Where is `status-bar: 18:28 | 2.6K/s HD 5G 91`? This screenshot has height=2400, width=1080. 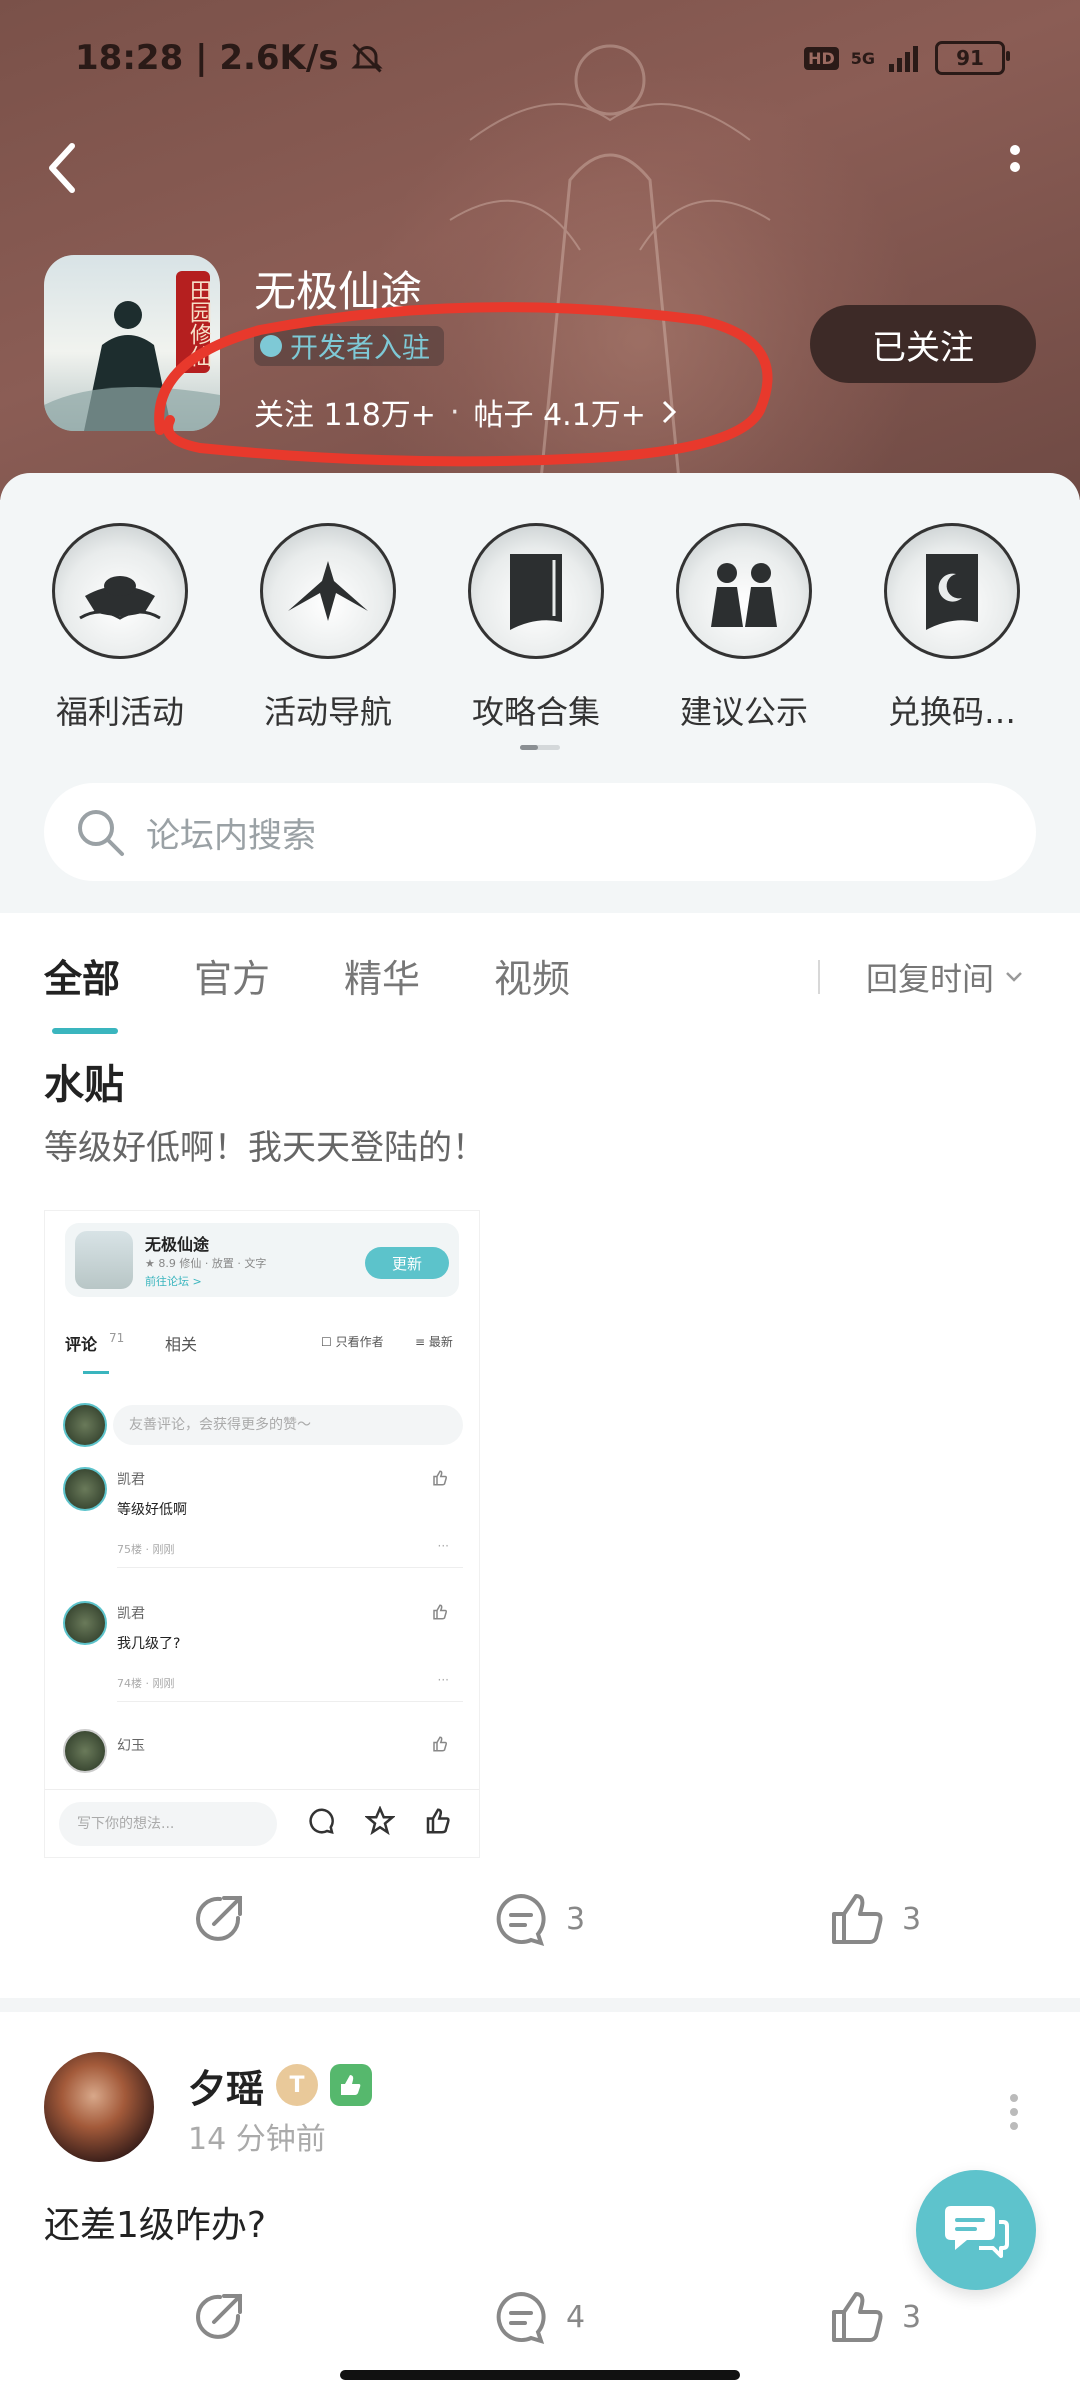
status-bar: 18:28 | 2.6K/s HD 5G 91 is located at coordinates (542, 58).